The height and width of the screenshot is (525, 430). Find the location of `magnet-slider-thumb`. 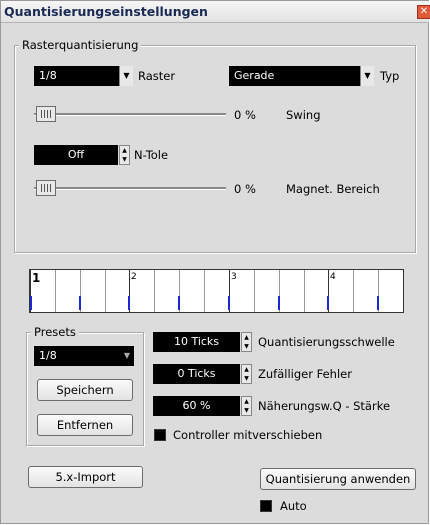

magnet-slider-thumb is located at coordinates (46, 188).